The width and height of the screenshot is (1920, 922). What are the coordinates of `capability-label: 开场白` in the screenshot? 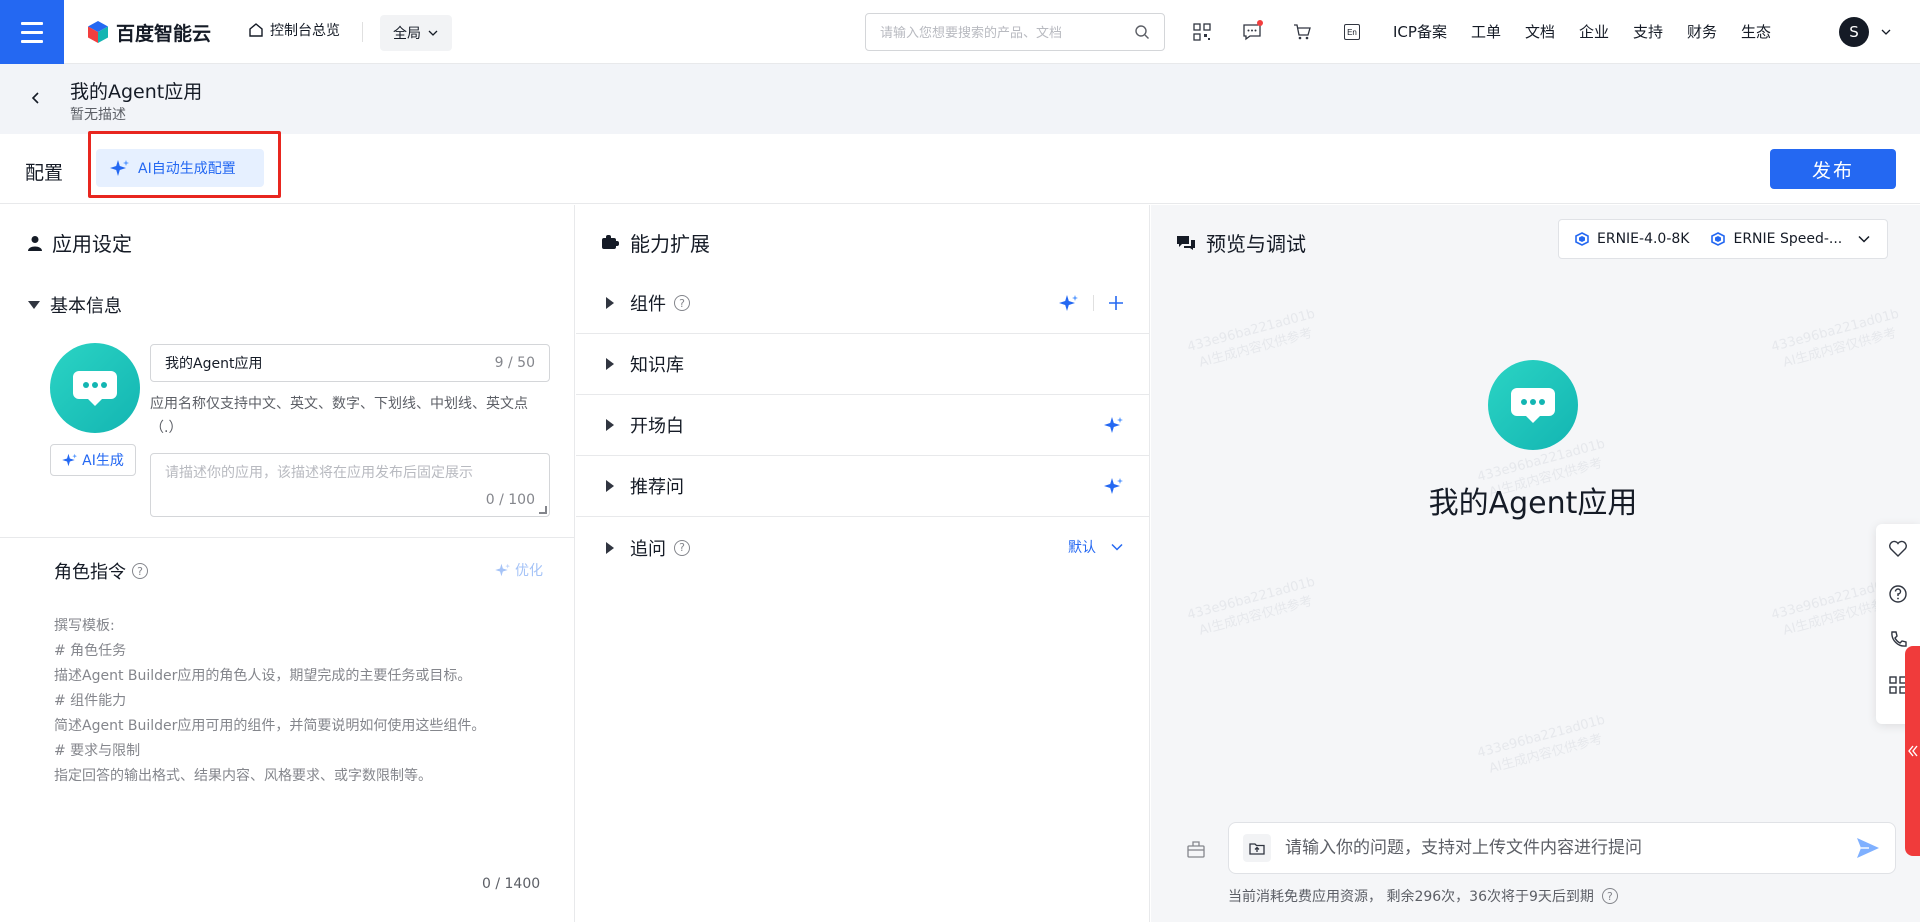 It's located at (657, 426).